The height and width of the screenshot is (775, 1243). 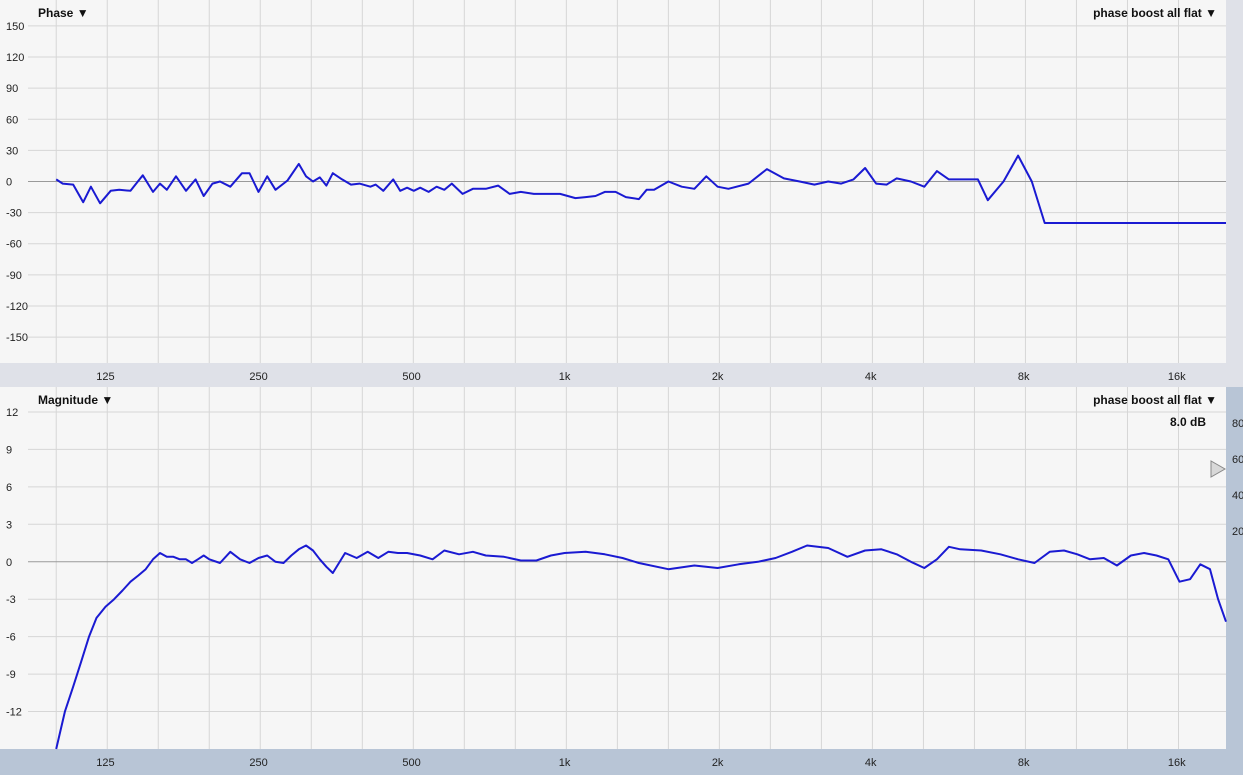 I want to click on magnitude-xtick-label: 16k, so click(x=1177, y=763).